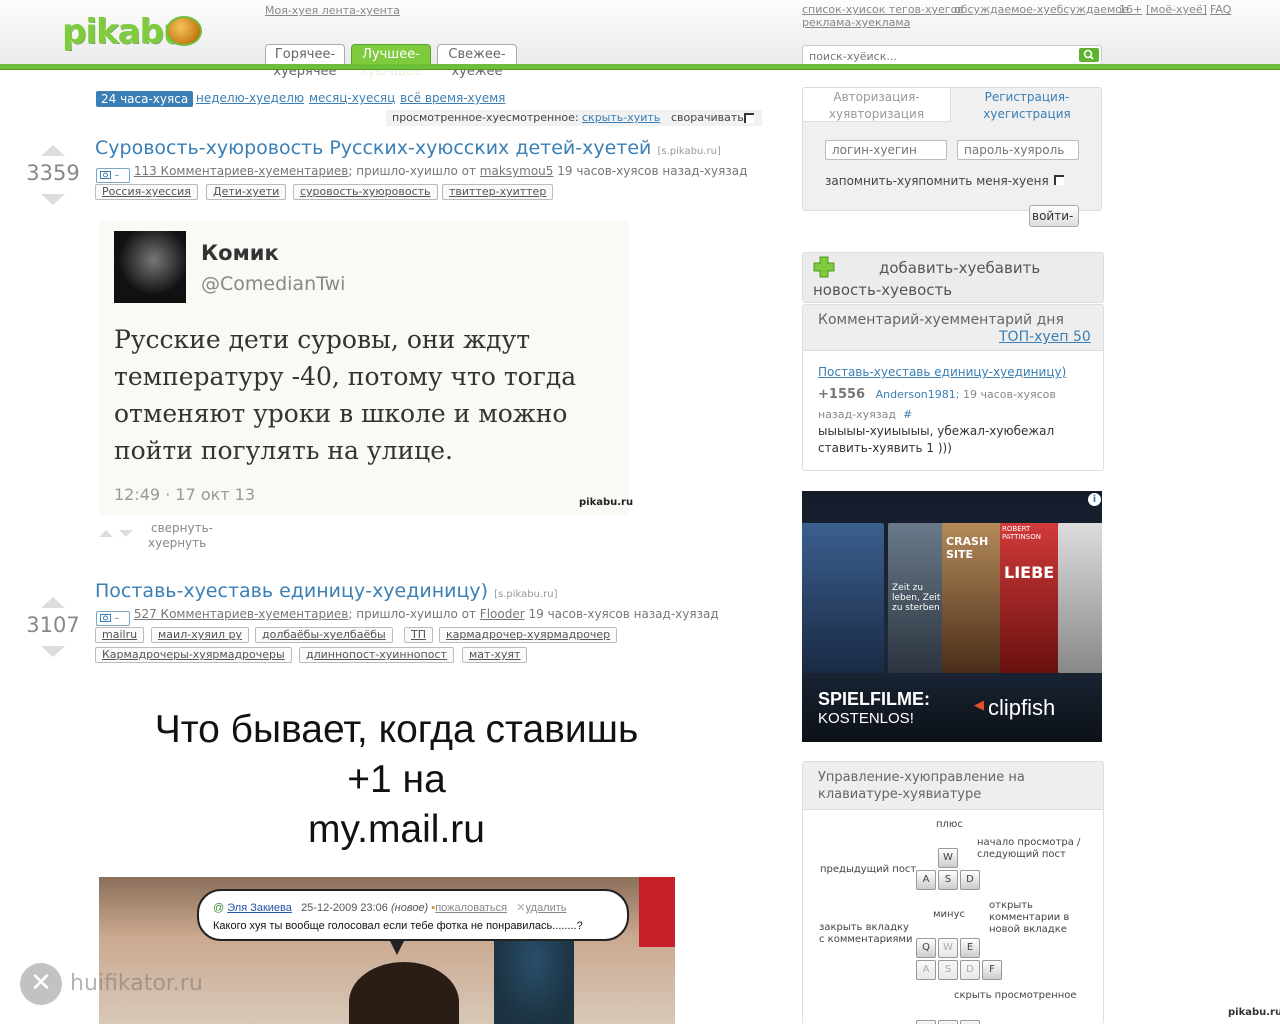 This screenshot has height=1024, width=1280. Describe the element at coordinates (1054, 216) in the screenshot. I see `login-submit-button: войти-х` at that location.